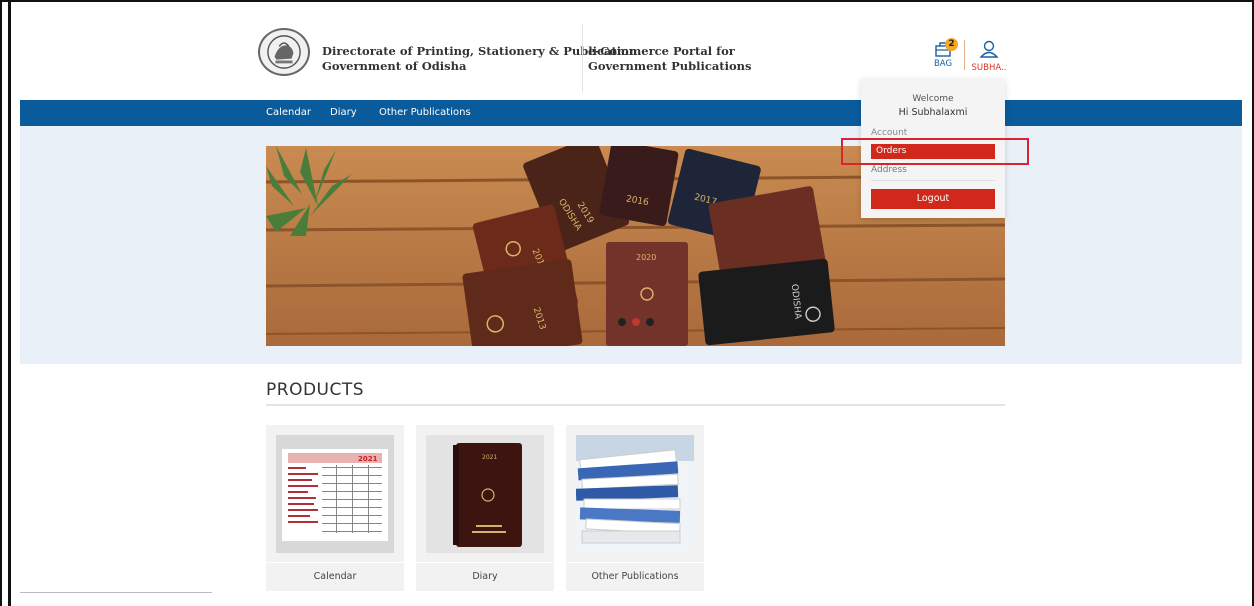 The image size is (1254, 606). What do you see at coordinates (582, 58) in the screenshot?
I see `header-divider` at bounding box center [582, 58].